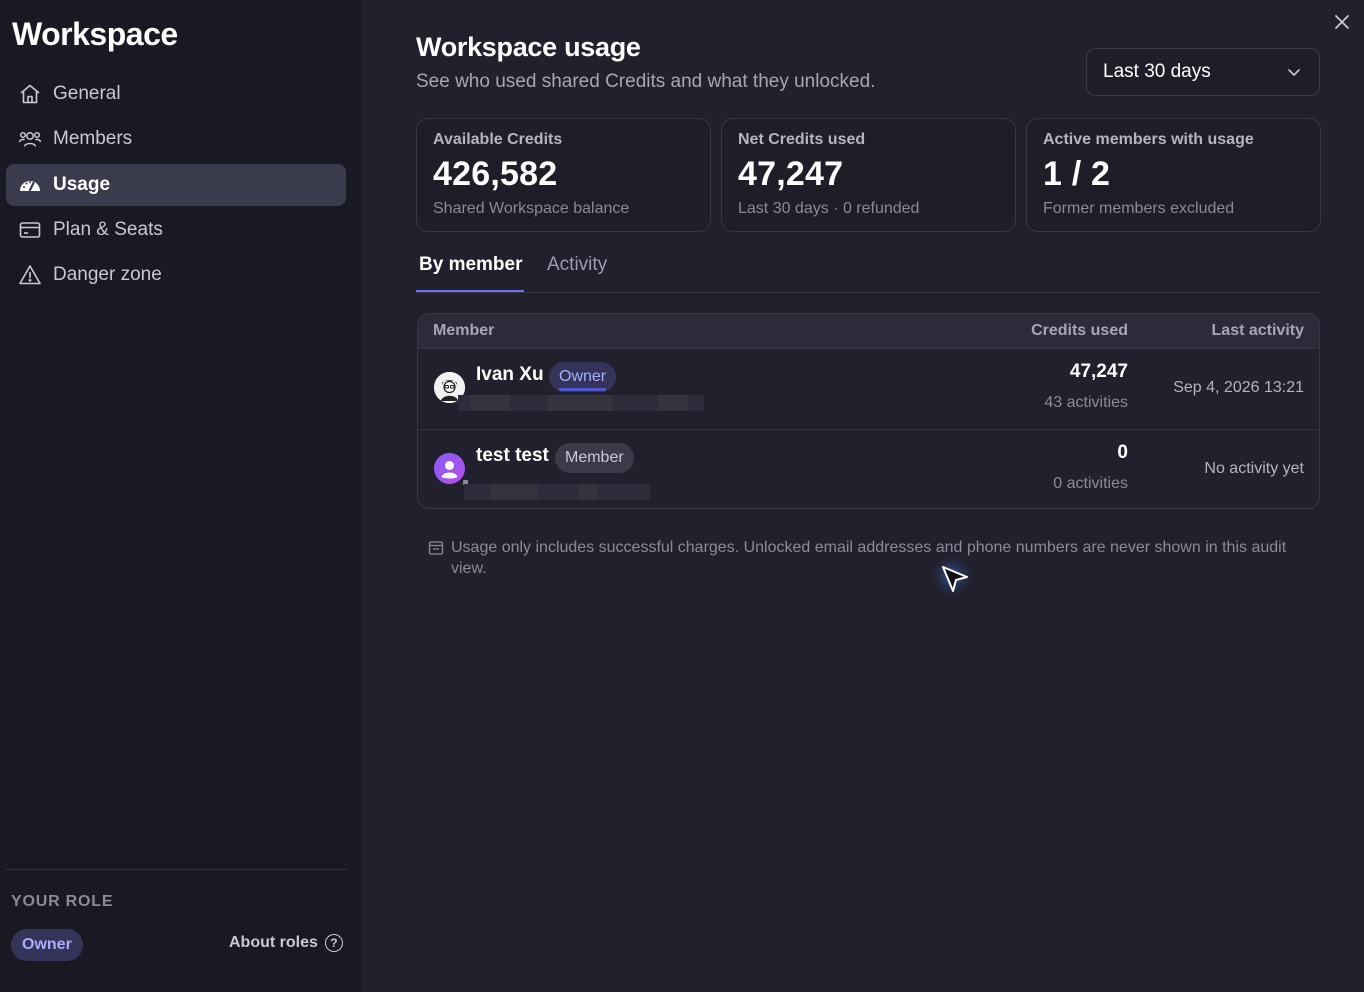  I want to click on column-header-member: Member, so click(463, 331).